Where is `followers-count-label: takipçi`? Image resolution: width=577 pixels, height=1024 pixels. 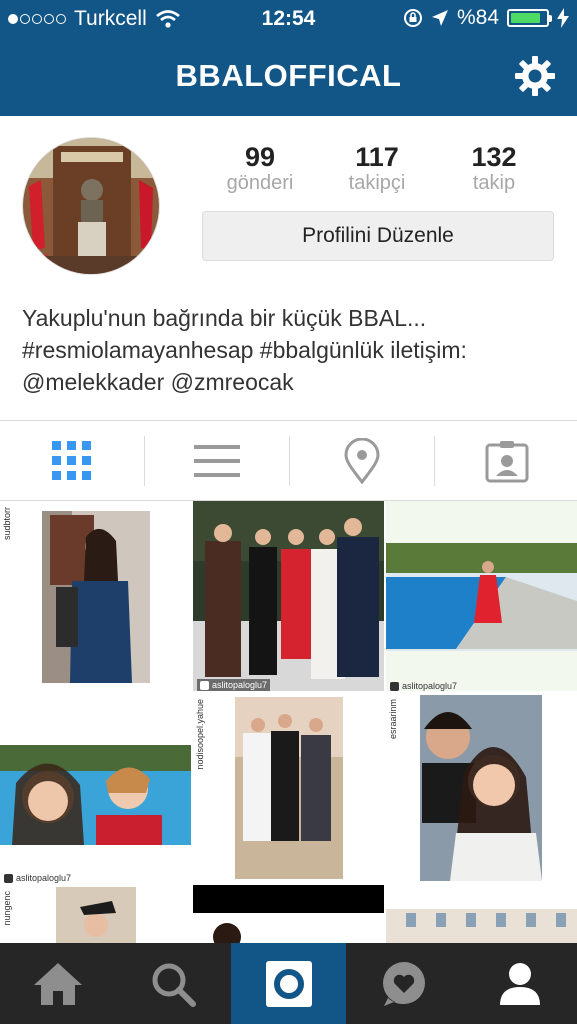 followers-count-label: takipçi is located at coordinates (377, 183).